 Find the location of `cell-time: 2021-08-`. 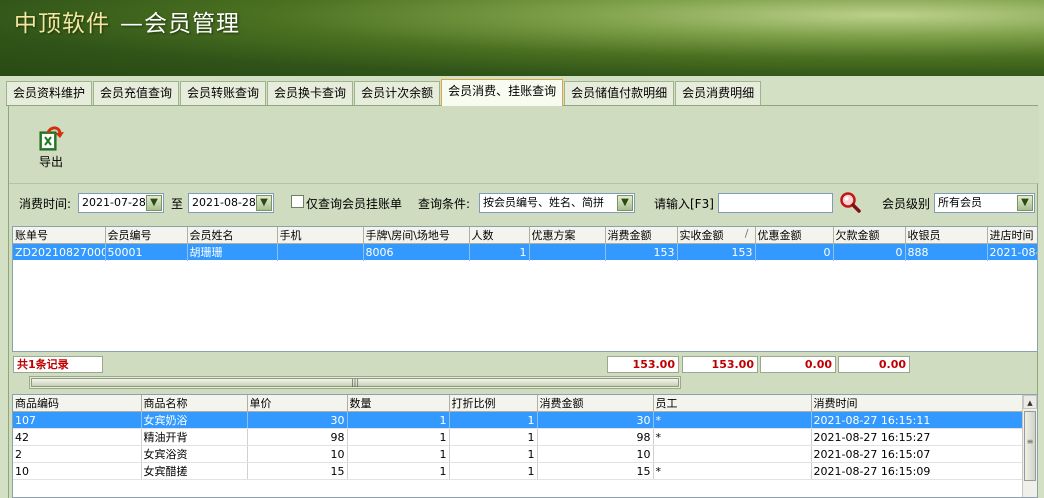

cell-time: 2021-08- is located at coordinates (1012, 252).